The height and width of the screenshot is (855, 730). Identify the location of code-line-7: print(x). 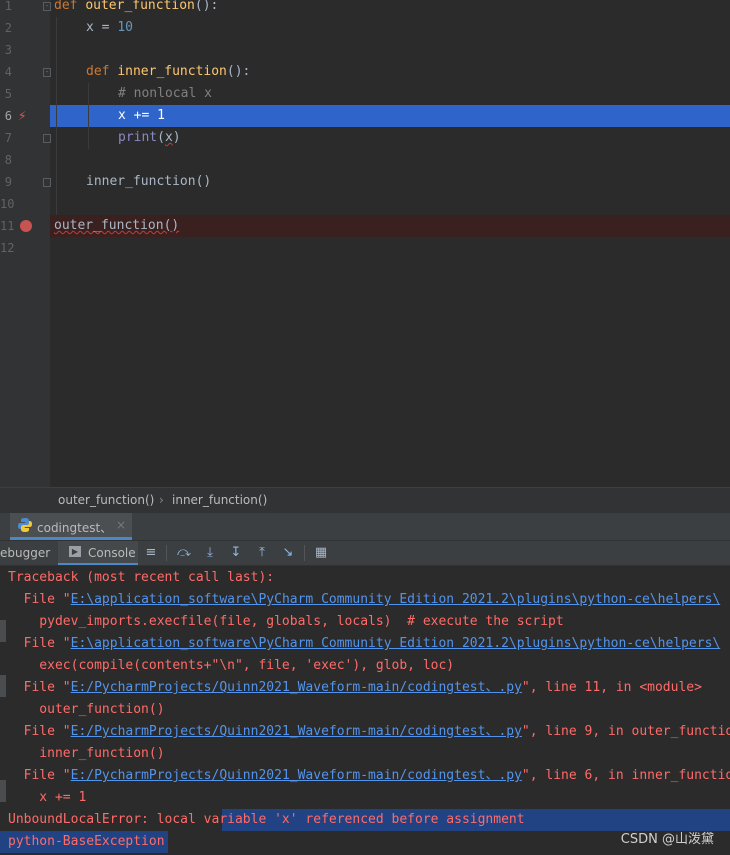
(149, 138).